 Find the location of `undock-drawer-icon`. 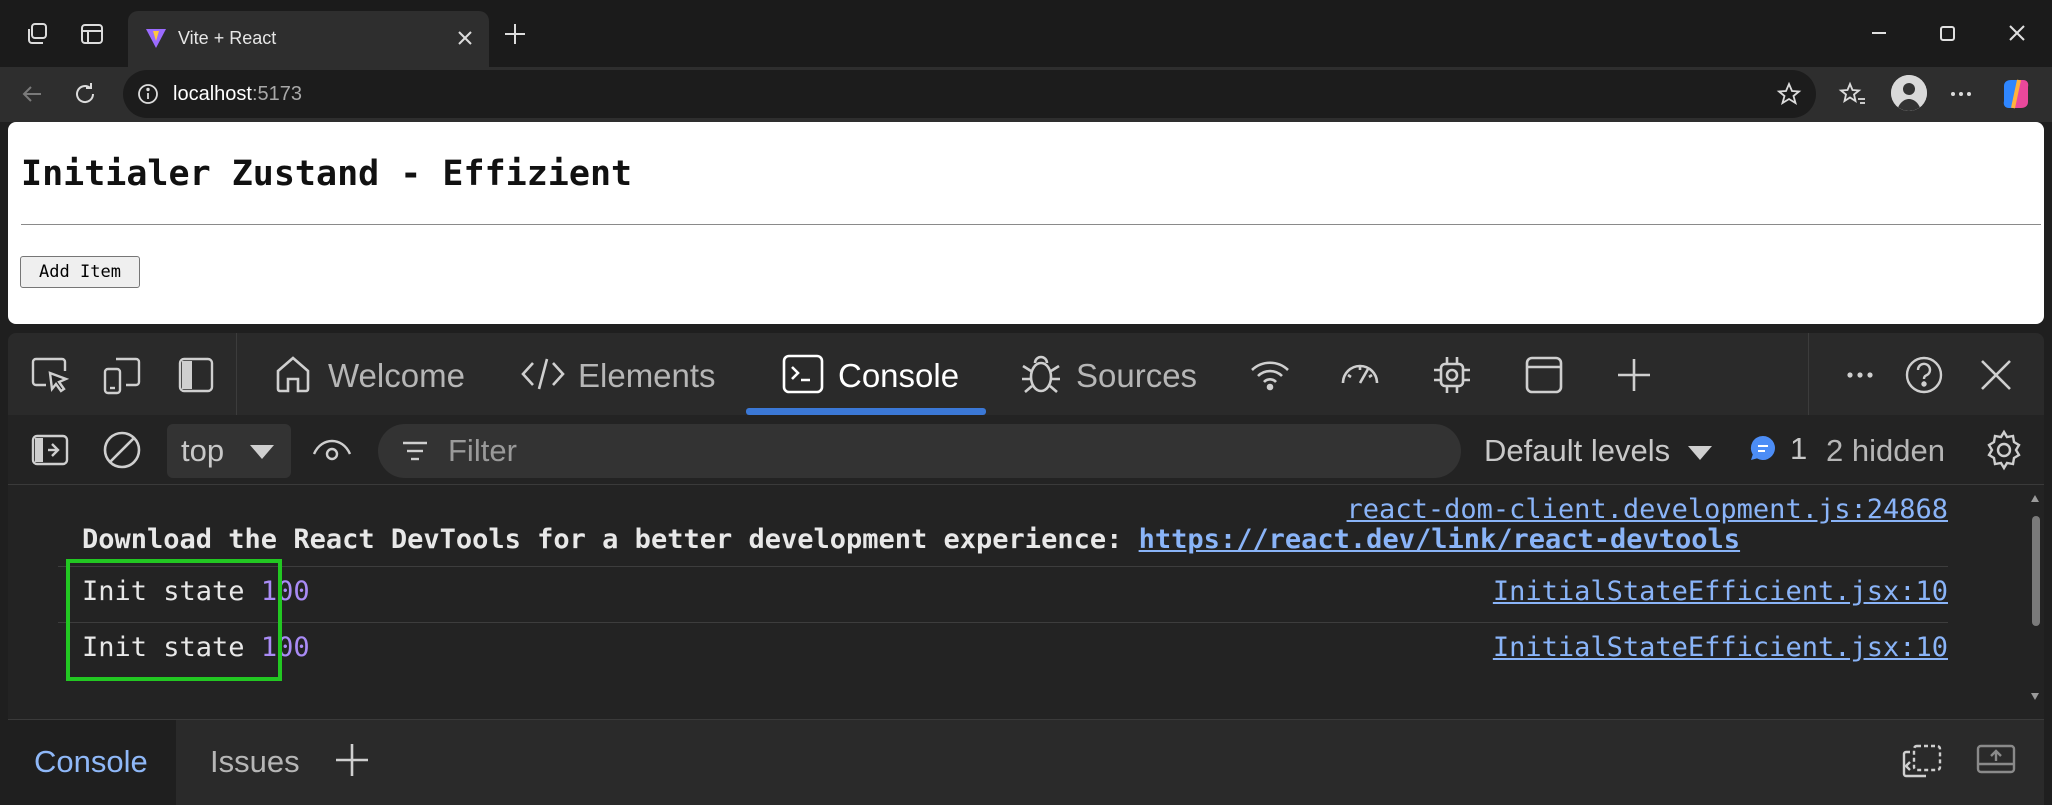

undock-drawer-icon is located at coordinates (1996, 760).